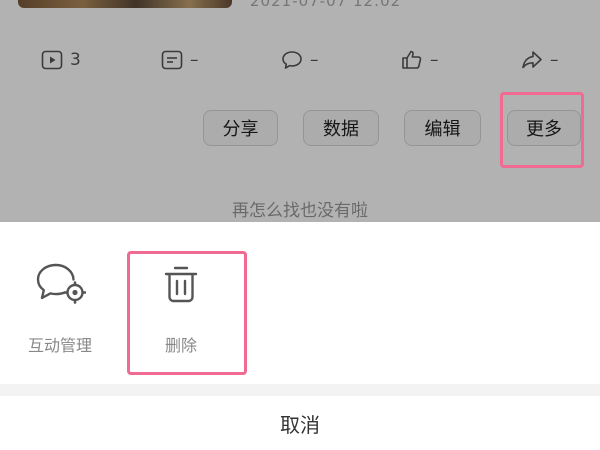 This screenshot has height=450, width=600. What do you see at coordinates (61, 283) in the screenshot?
I see `comment-settings-icon` at bounding box center [61, 283].